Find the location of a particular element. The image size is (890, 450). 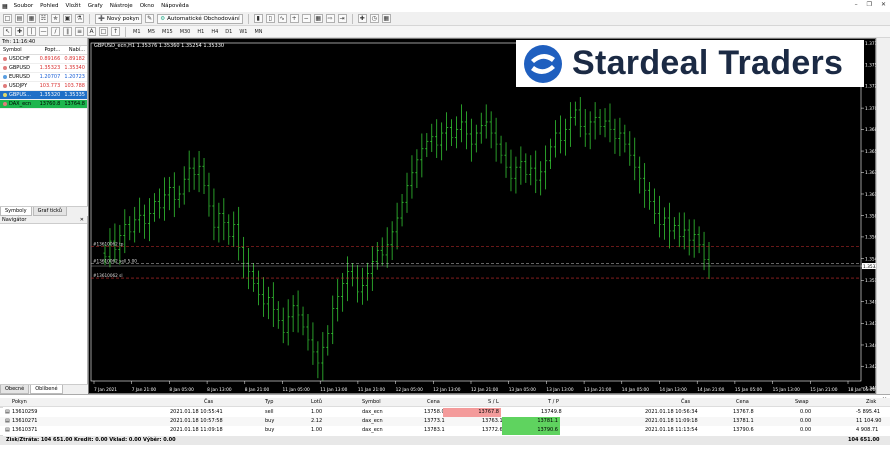

line-chart-icon: ∿ is located at coordinates (282, 18).